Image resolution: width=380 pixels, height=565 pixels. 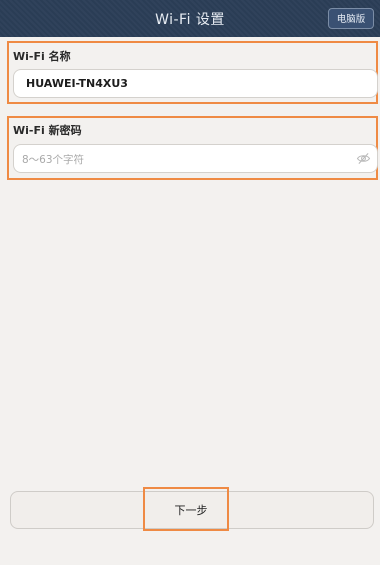 I want to click on pc-version-button: 电脑版, so click(x=351, y=18).